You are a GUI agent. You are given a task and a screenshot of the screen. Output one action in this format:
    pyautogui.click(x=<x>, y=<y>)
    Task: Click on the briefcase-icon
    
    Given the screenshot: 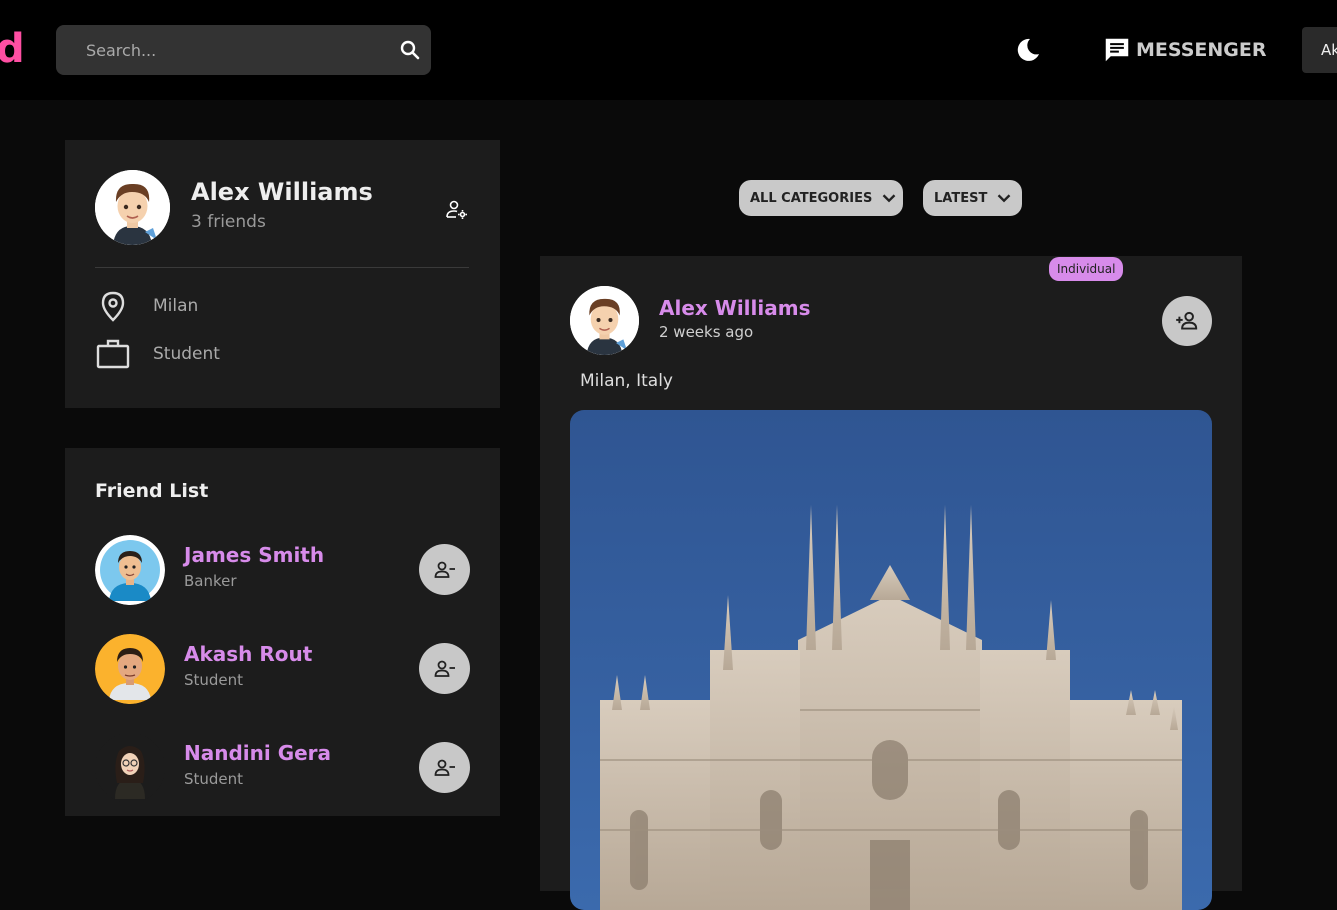 What is the action you would take?
    pyautogui.click(x=113, y=354)
    